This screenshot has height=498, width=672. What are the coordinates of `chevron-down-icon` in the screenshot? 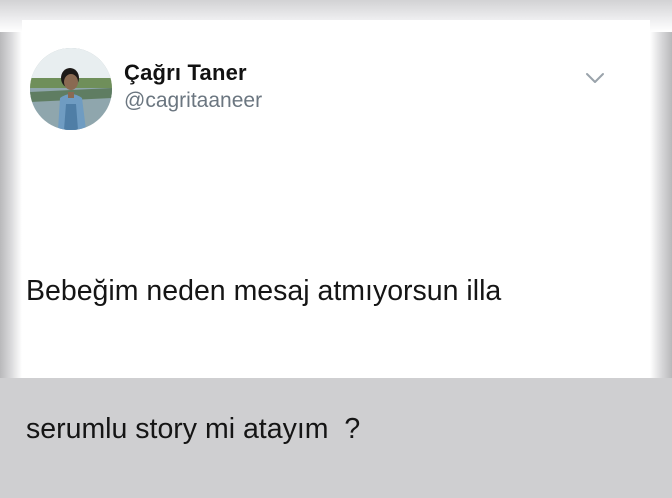 It's located at (595, 78).